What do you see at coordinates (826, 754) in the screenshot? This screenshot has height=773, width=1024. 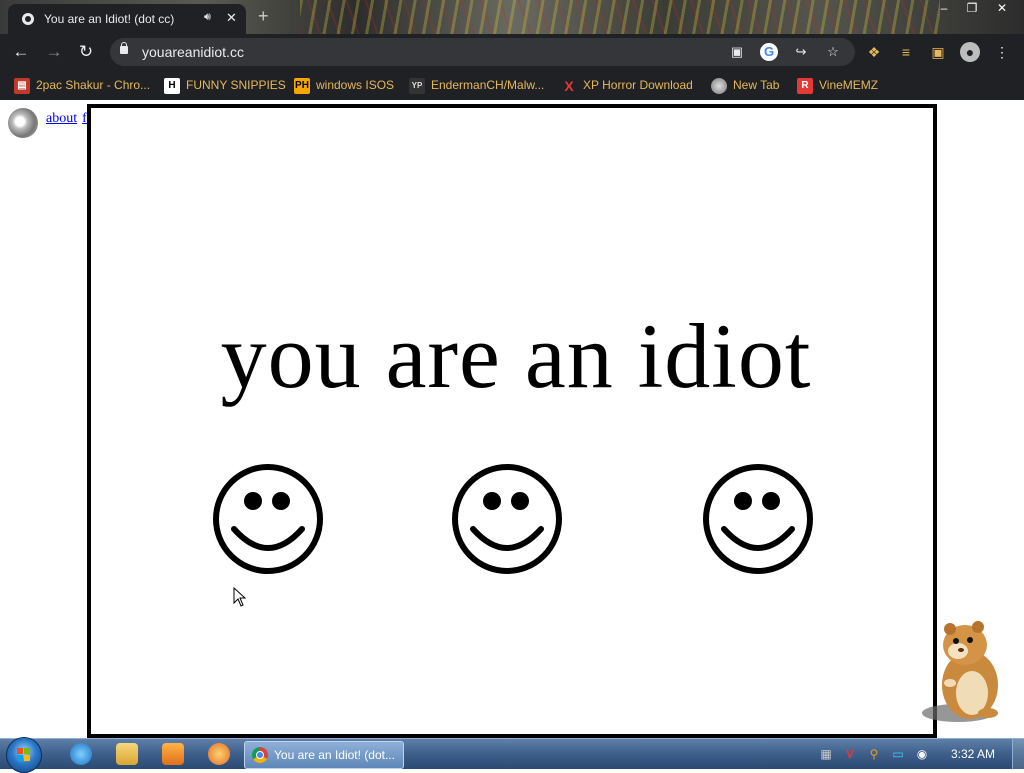 I see `network-tray-icon: ▦` at bounding box center [826, 754].